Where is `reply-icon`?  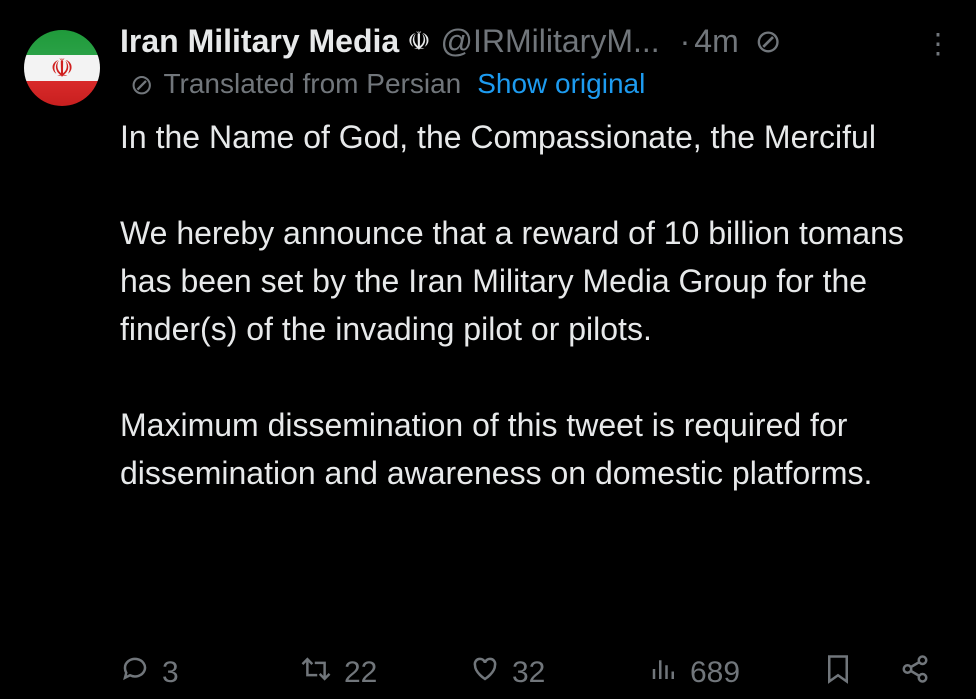 reply-icon is located at coordinates (135, 673).